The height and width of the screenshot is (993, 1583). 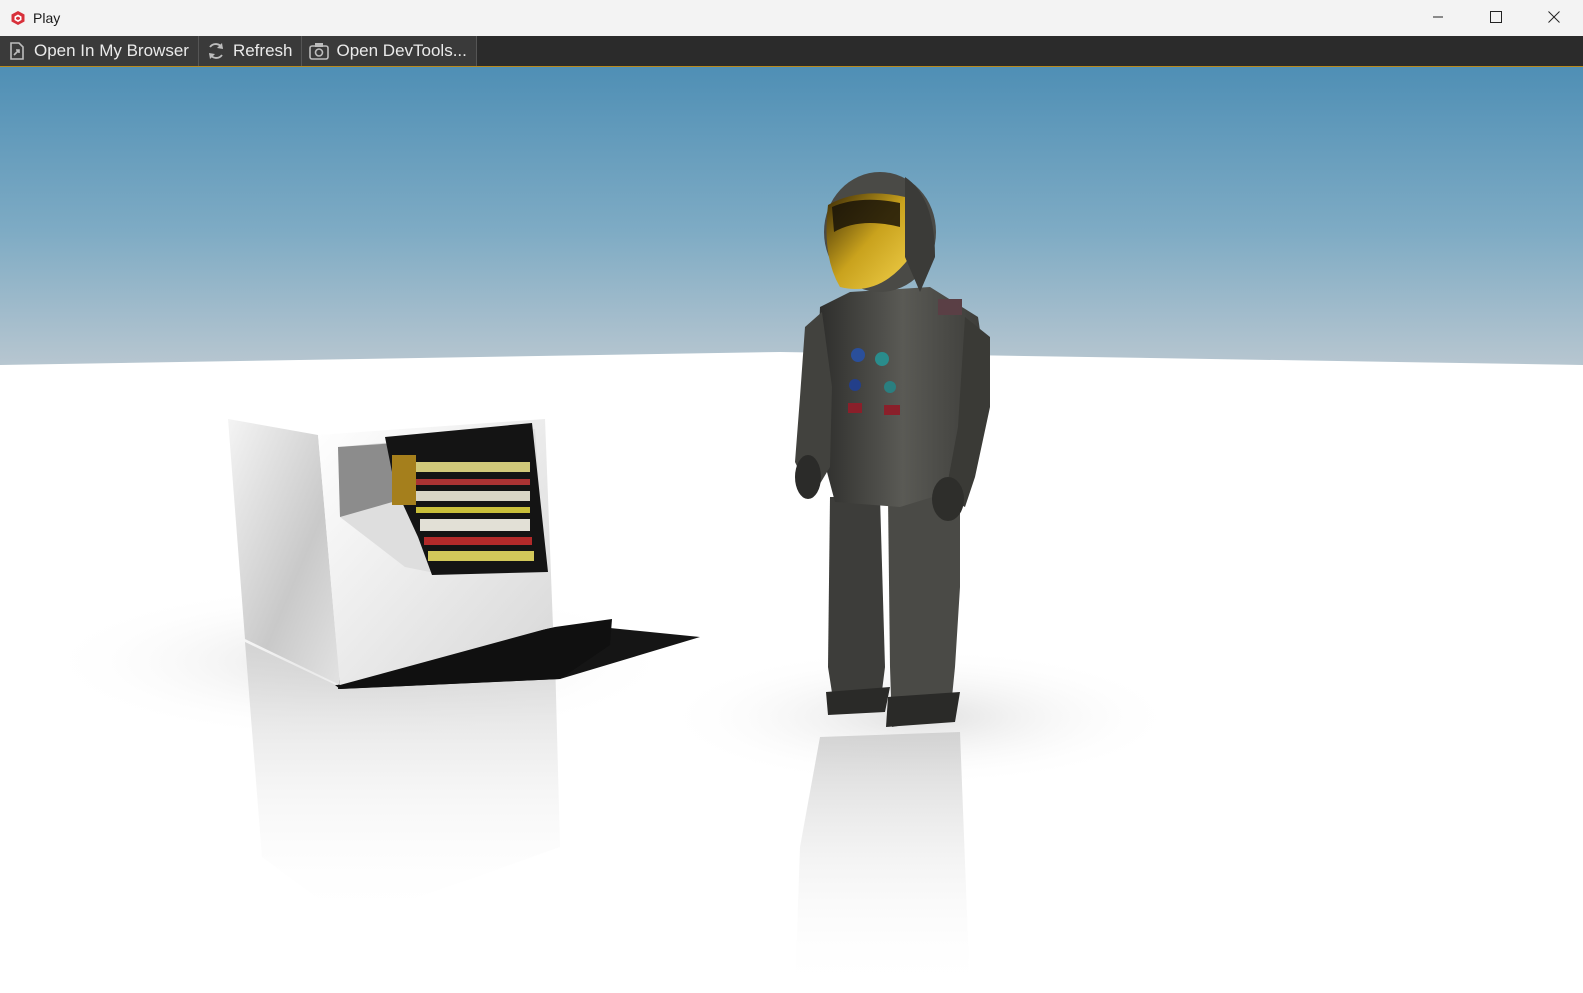 I want to click on devtools-icon, so click(x=319, y=51).